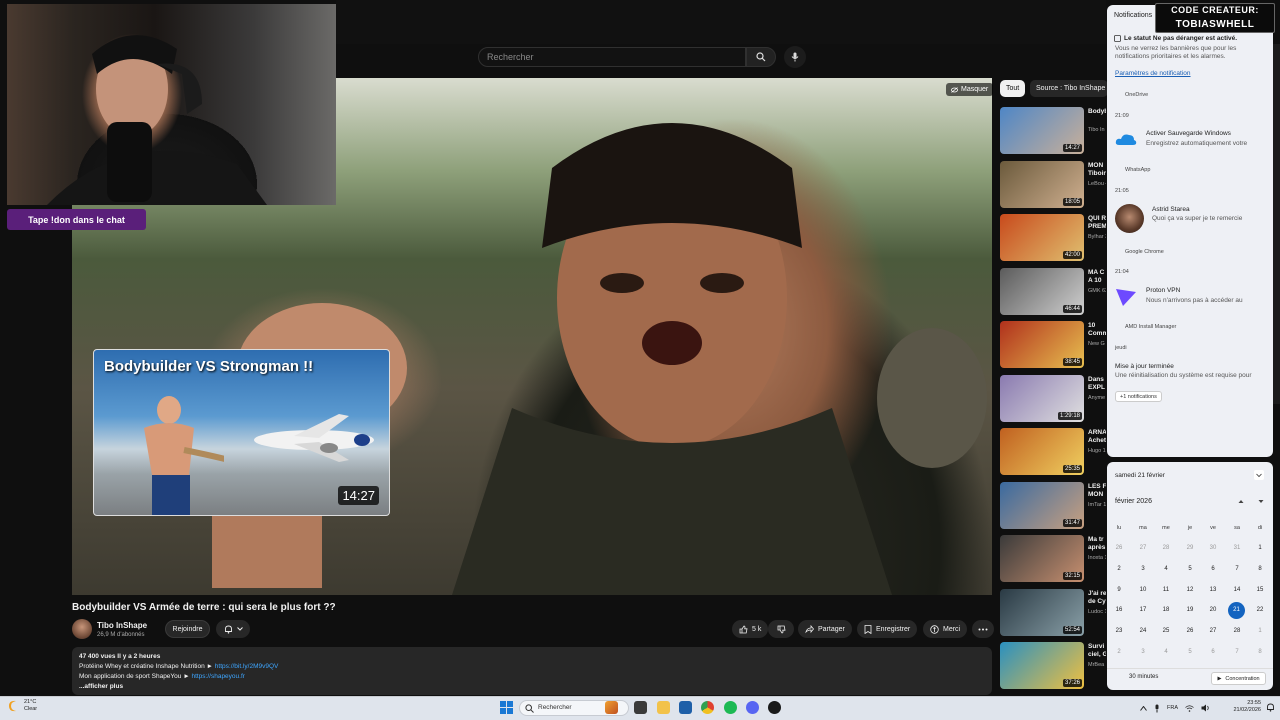 The image size is (1280, 720). I want to click on recommendation-thumbnail: 25:35, so click(1042, 451).